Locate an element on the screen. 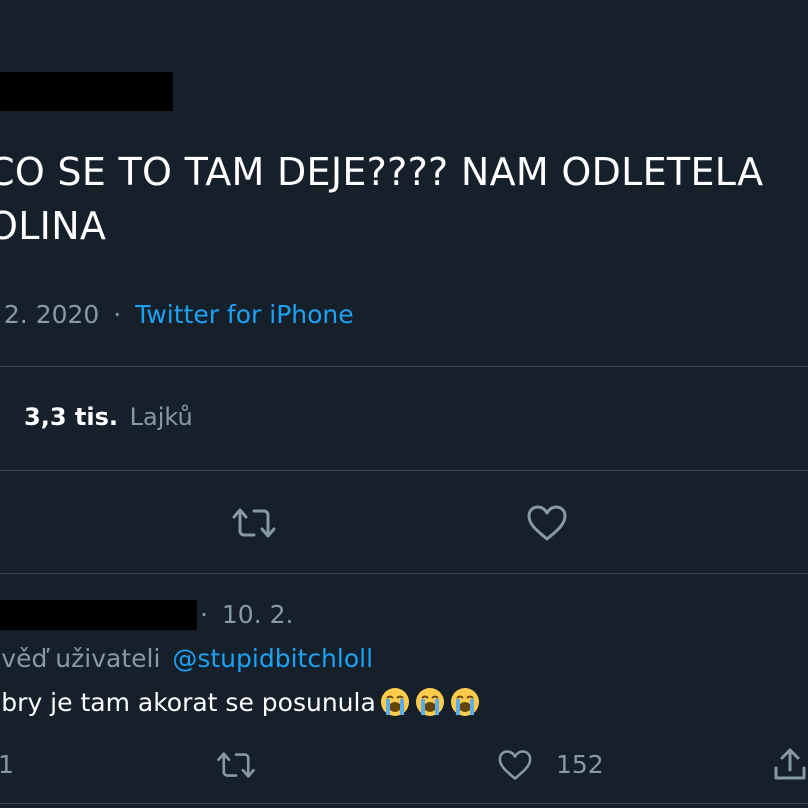 This screenshot has height=808, width=808. like-button is located at coordinates (547, 523).